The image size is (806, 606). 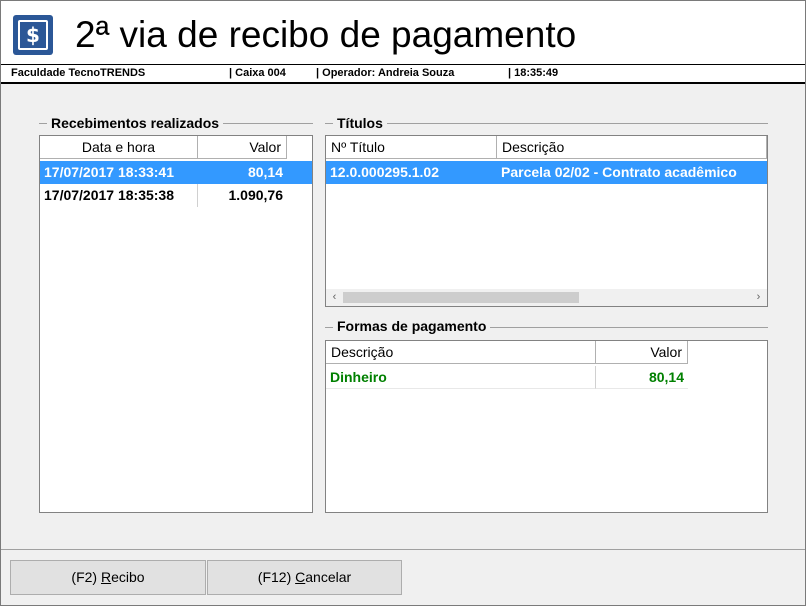 What do you see at coordinates (119, 172) in the screenshot?
I see `row-datetime: 17/07/2017 18:33:41` at bounding box center [119, 172].